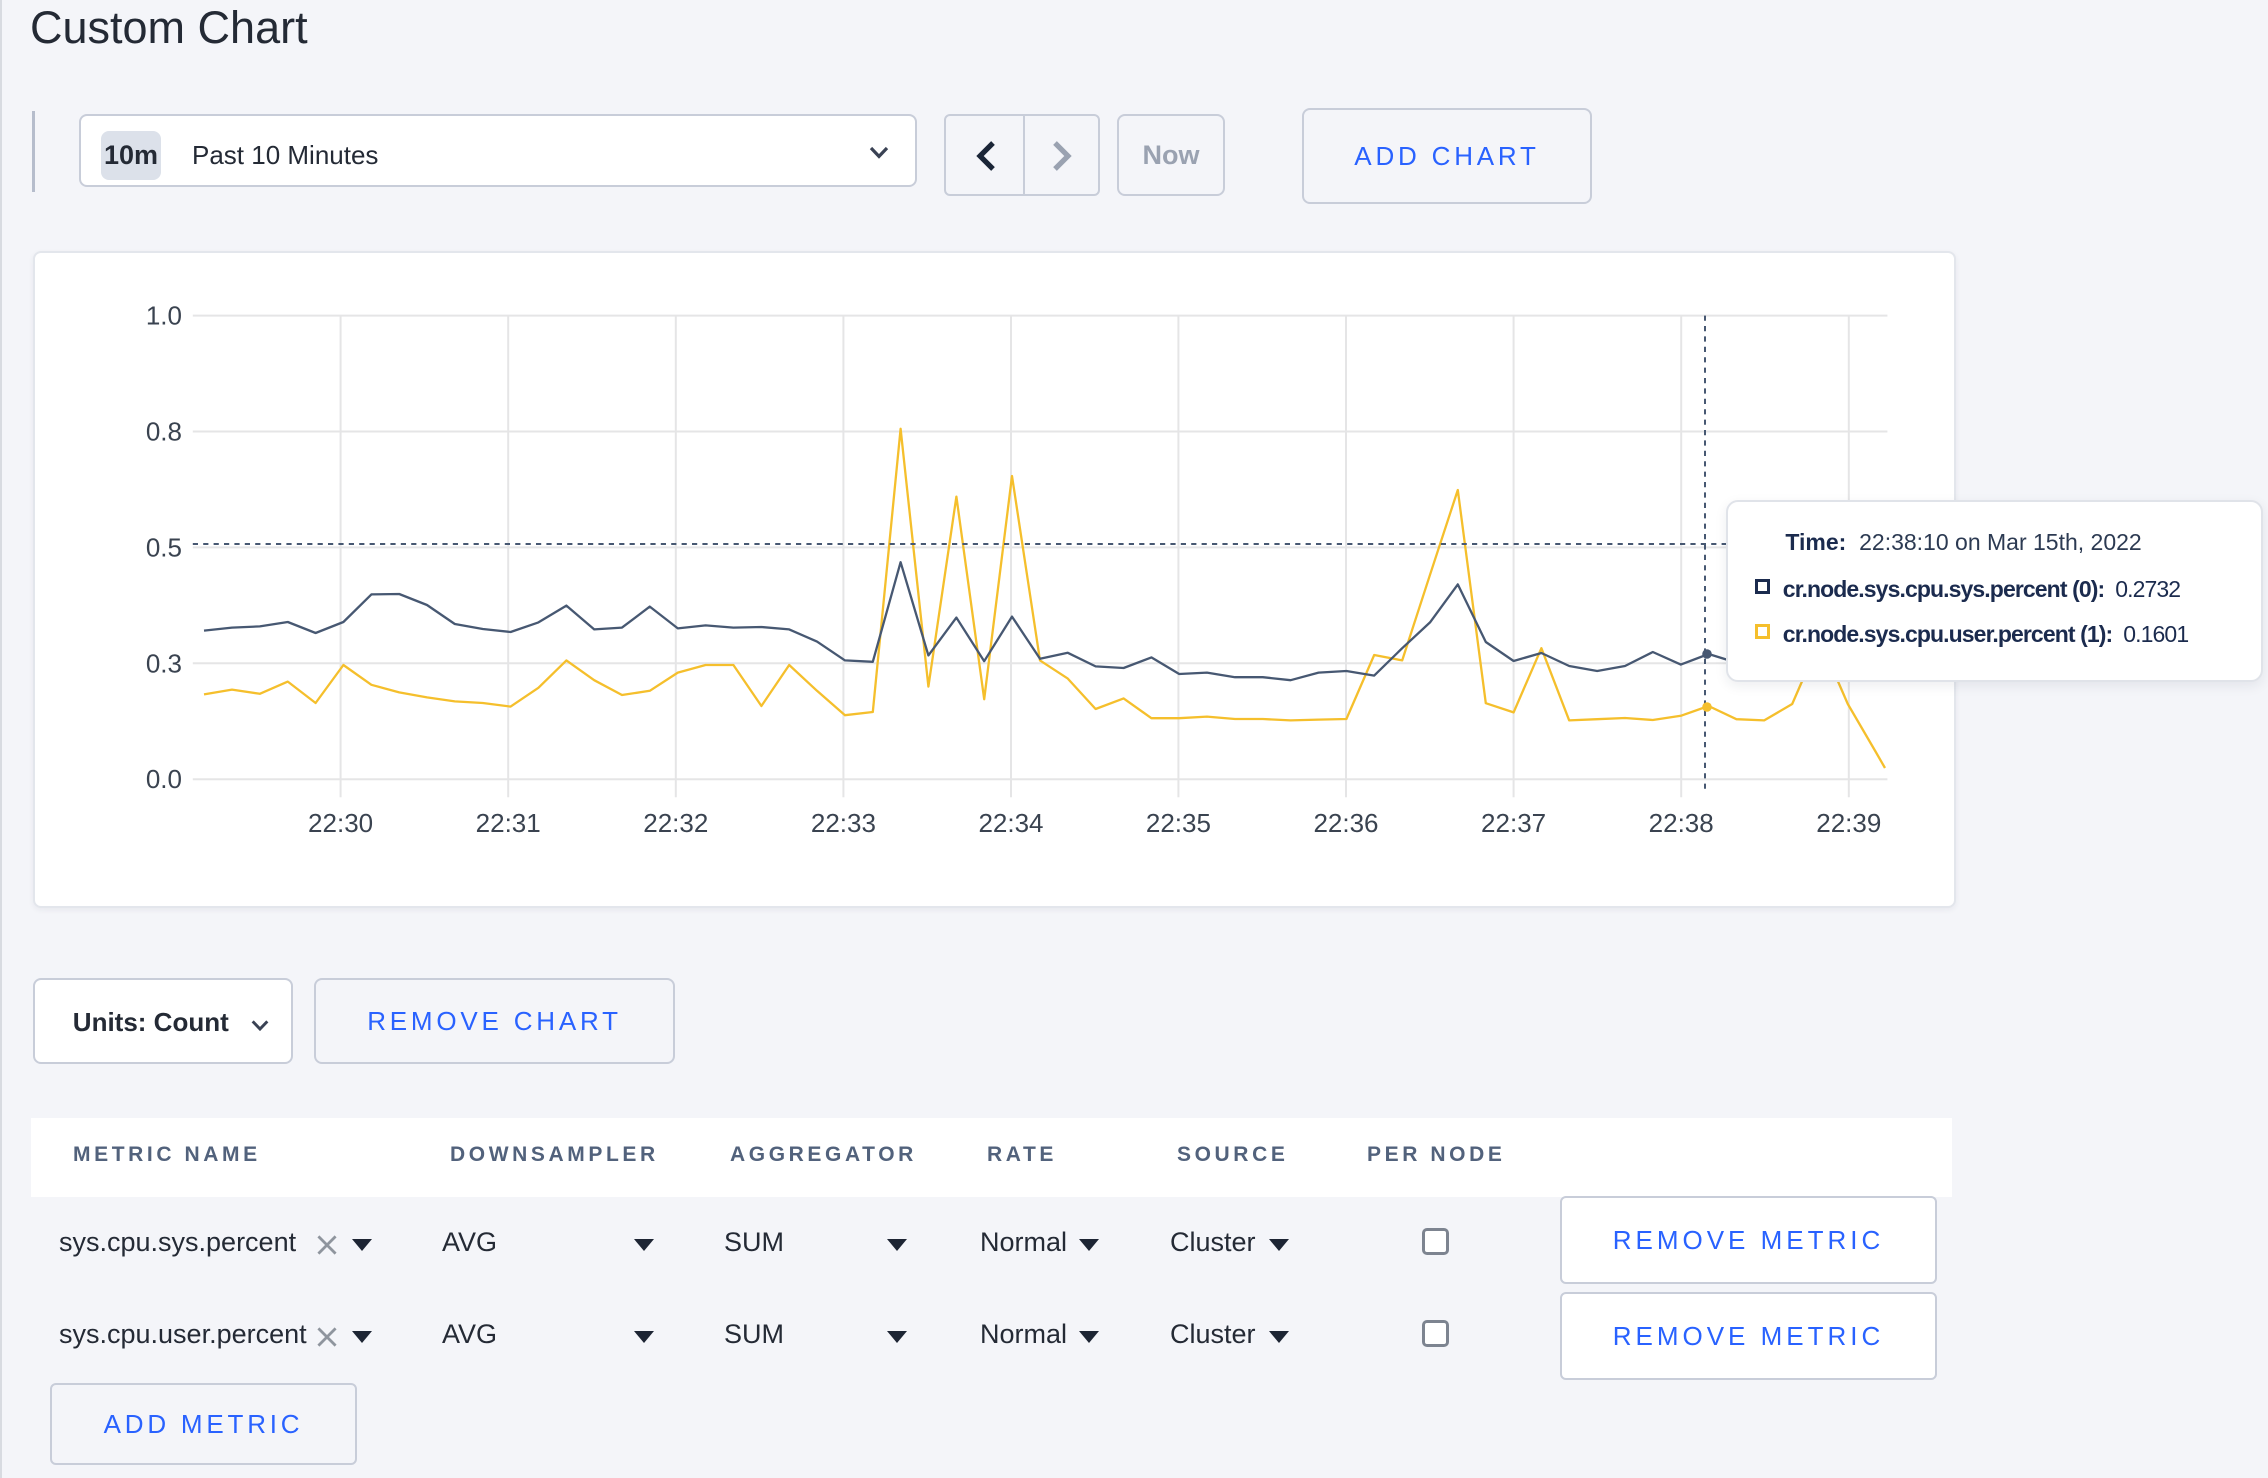 Image resolution: width=2268 pixels, height=1478 pixels. What do you see at coordinates (164, 432) in the screenshot?
I see `svg-text: 0.8` at bounding box center [164, 432].